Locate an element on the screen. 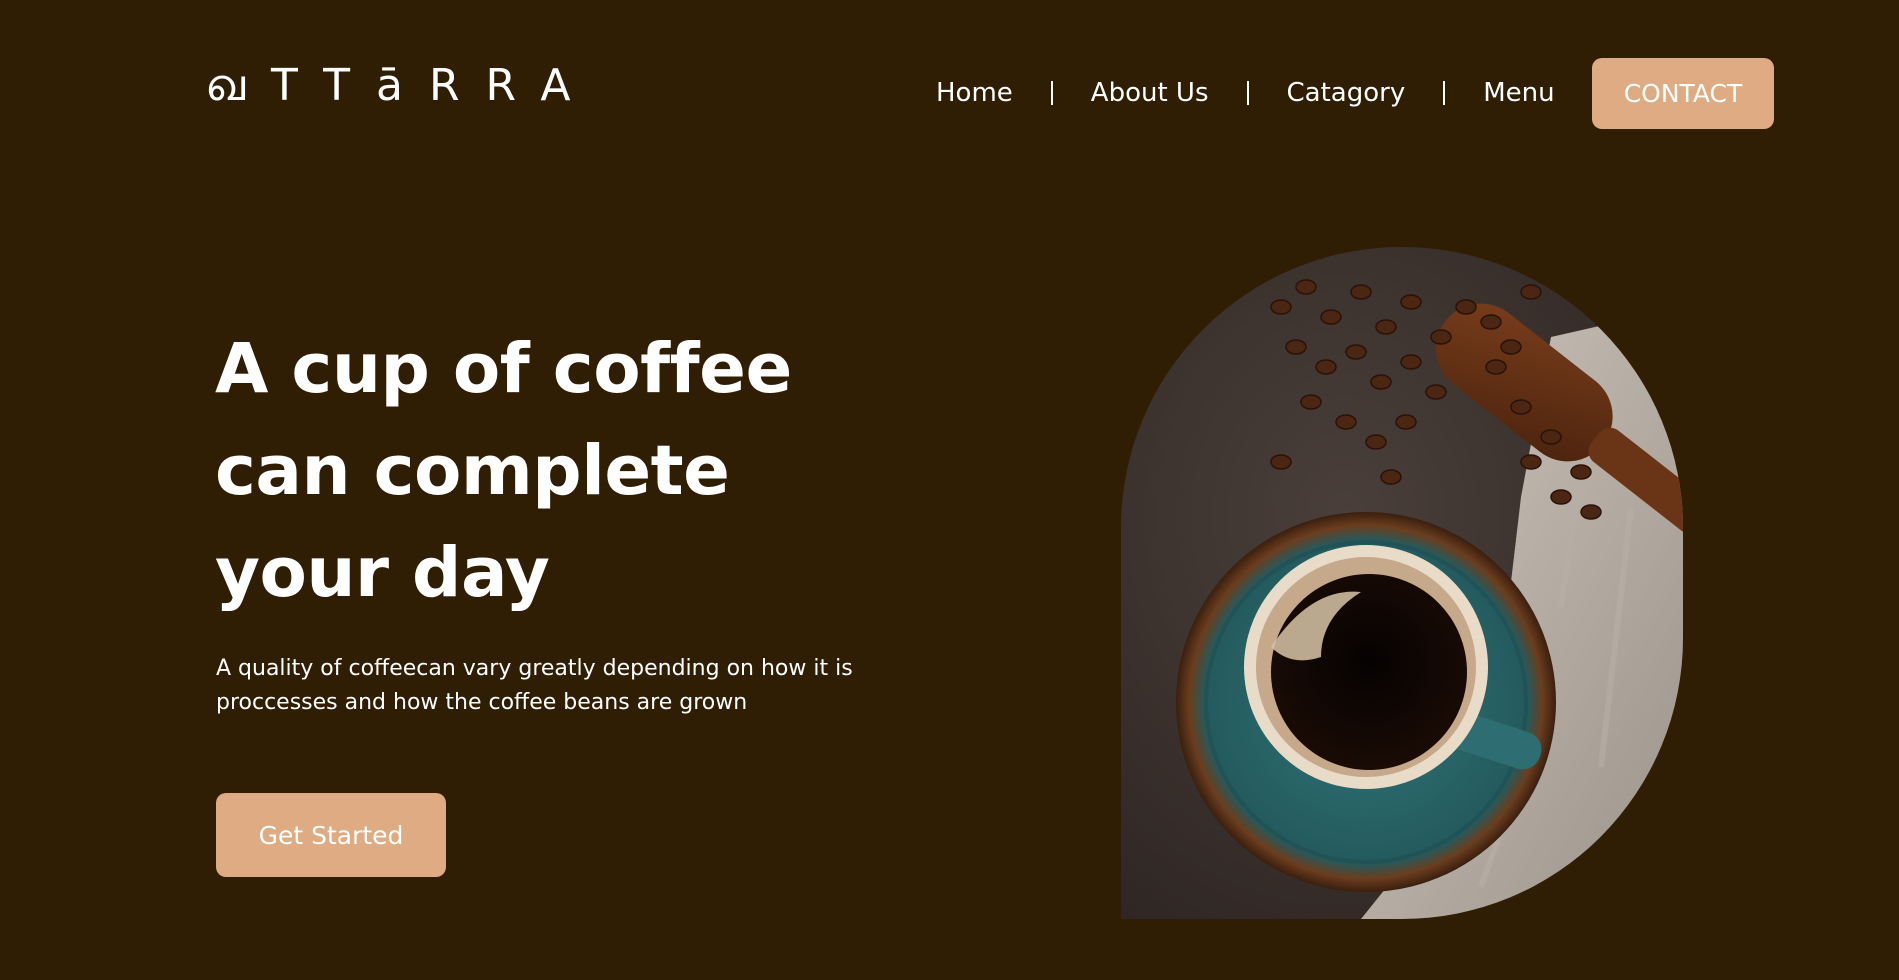 This screenshot has height=980, width=1899. nav-category-link: Catagory is located at coordinates (1346, 93).